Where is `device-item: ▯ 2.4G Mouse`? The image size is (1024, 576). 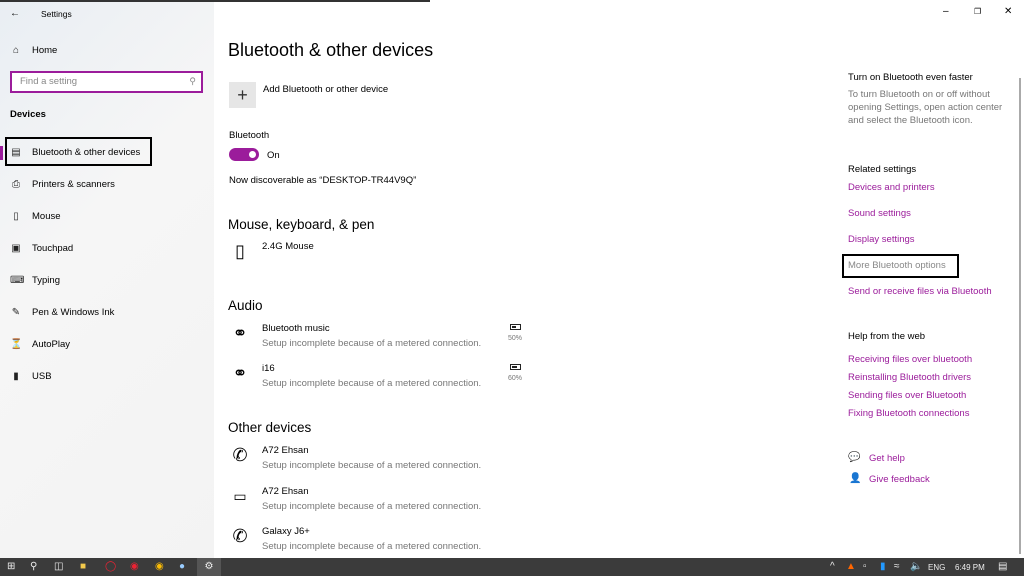 device-item: ▯ 2.4G Mouse is located at coordinates (272, 251).